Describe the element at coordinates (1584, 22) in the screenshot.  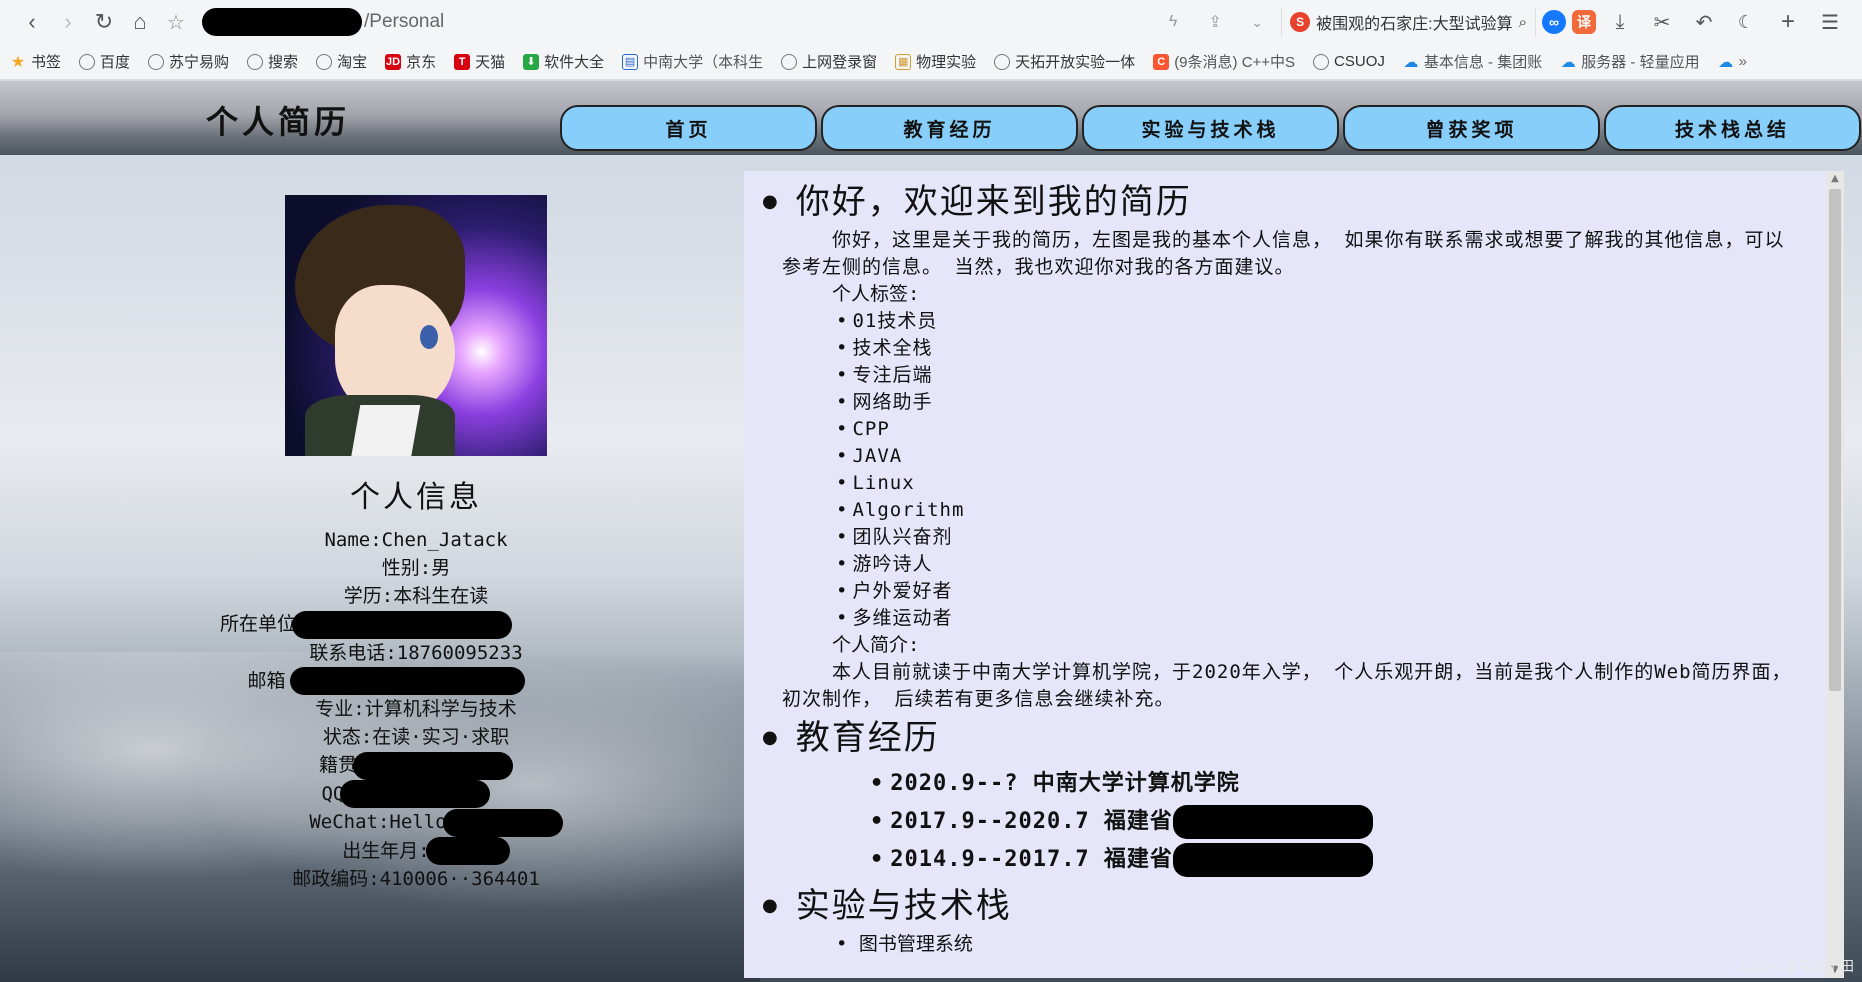
I see `translate-icon: 译` at that location.